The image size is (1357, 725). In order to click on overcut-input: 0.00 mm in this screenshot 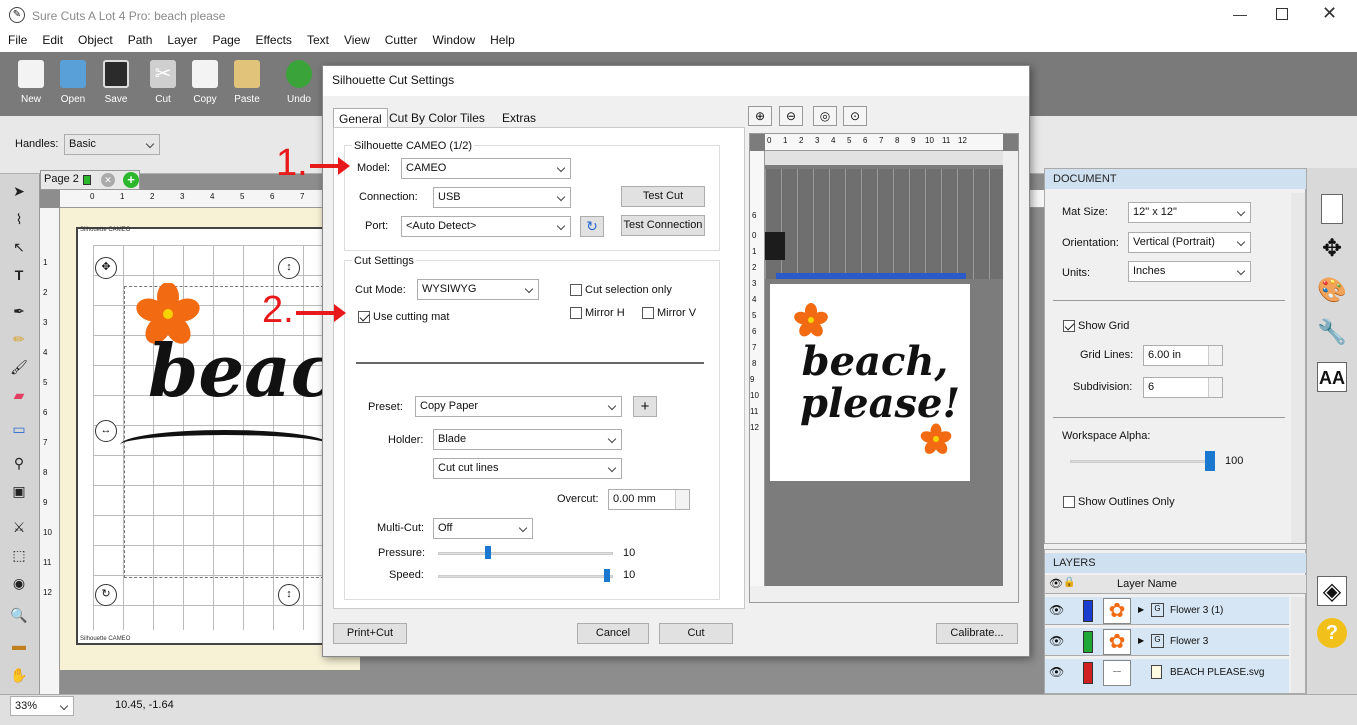, I will do `click(649, 499)`.